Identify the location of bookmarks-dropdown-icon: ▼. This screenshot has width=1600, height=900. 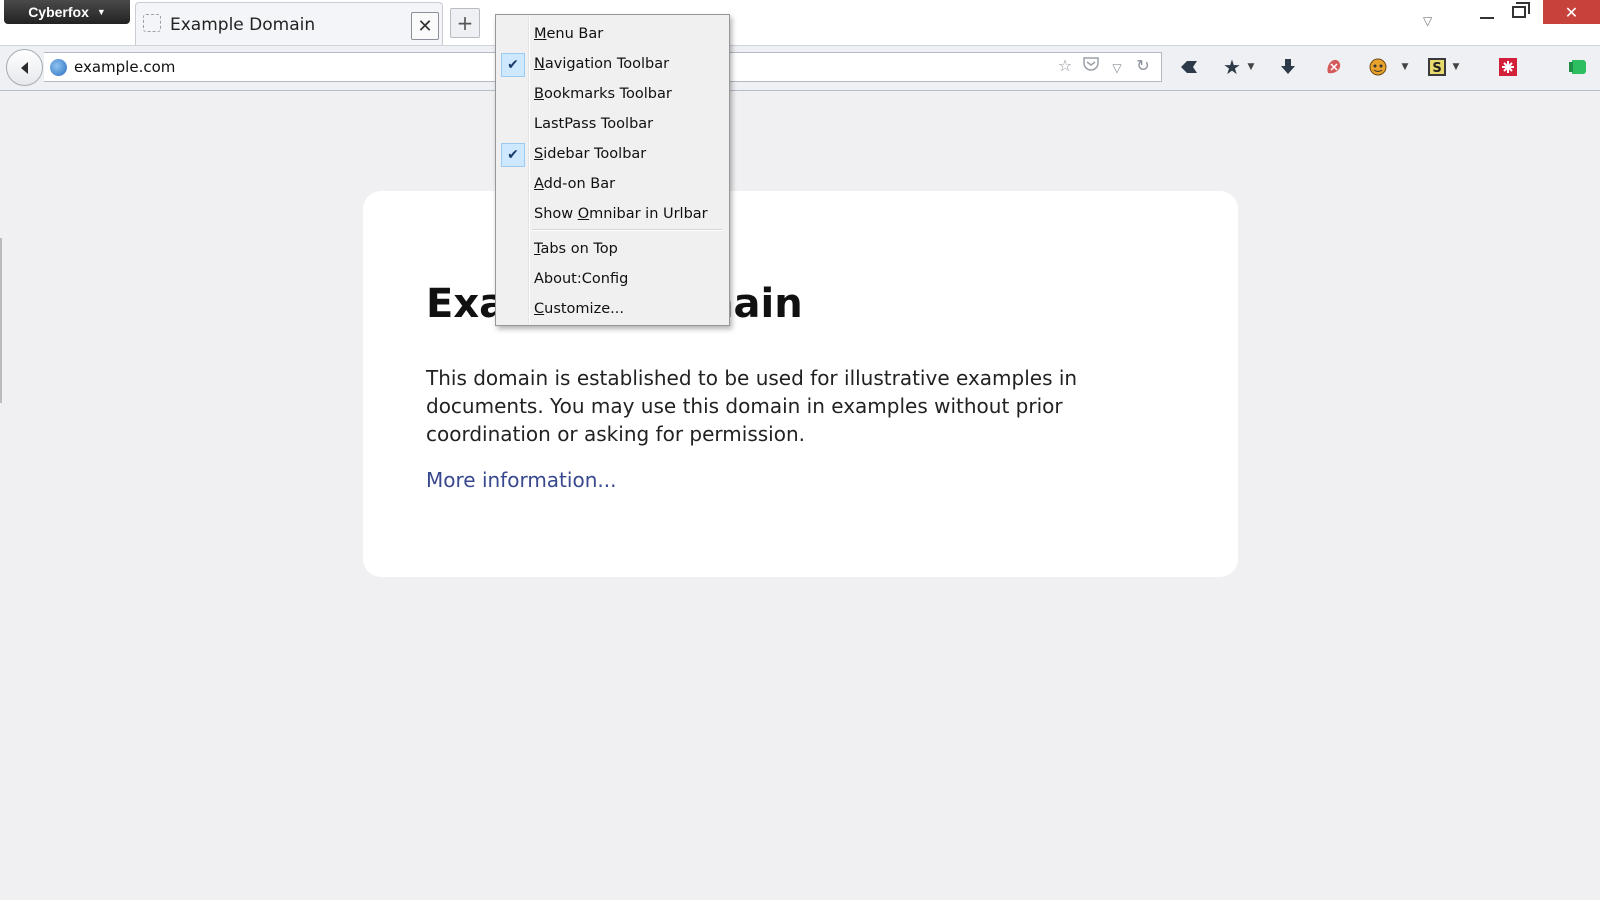
(1251, 67).